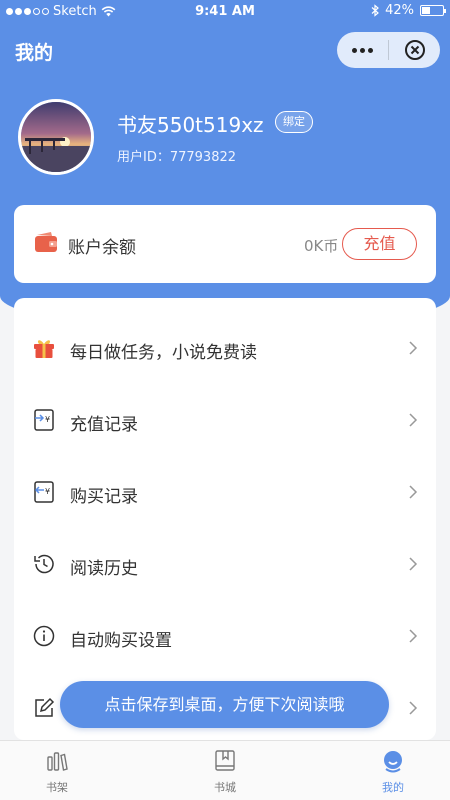 The width and height of the screenshot is (450, 800). Describe the element at coordinates (225, 12) in the screenshot. I see `status-bar: Sketch 9:41 AM 42%` at that location.